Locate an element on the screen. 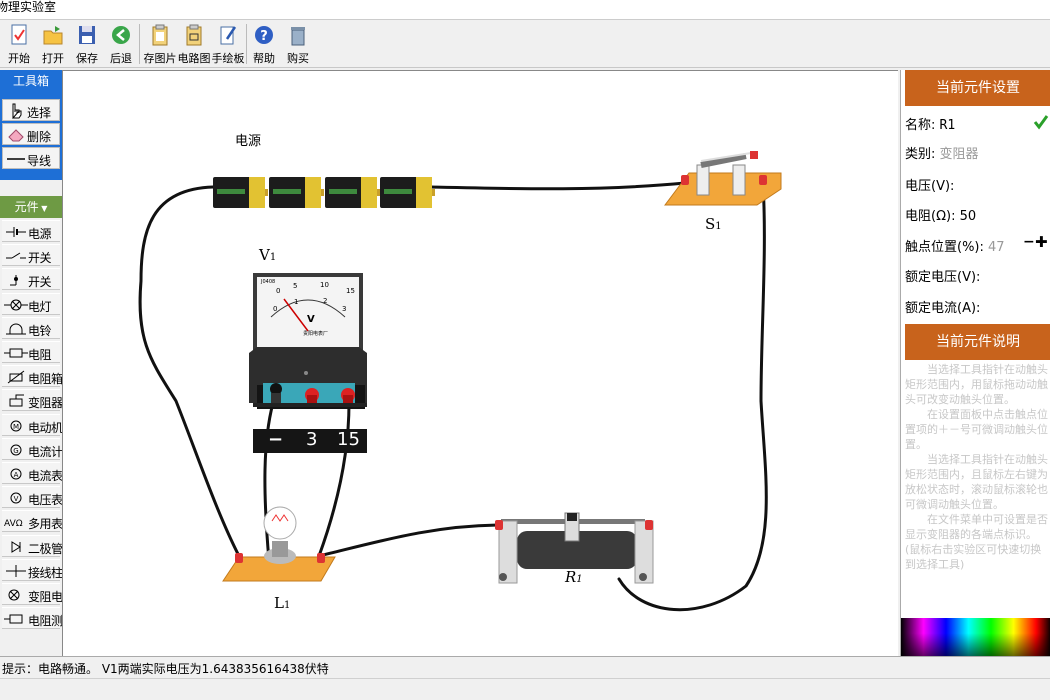 The height and width of the screenshot is (700, 1050). component-galvanometer: G 电流计 is located at coordinates (32, 448).